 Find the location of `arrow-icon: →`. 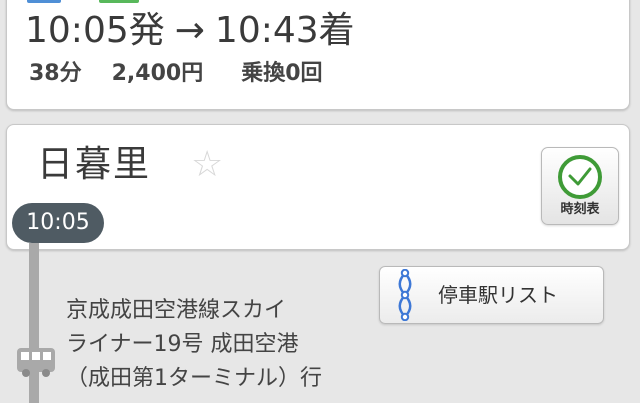

arrow-icon: → is located at coordinates (189, 30).